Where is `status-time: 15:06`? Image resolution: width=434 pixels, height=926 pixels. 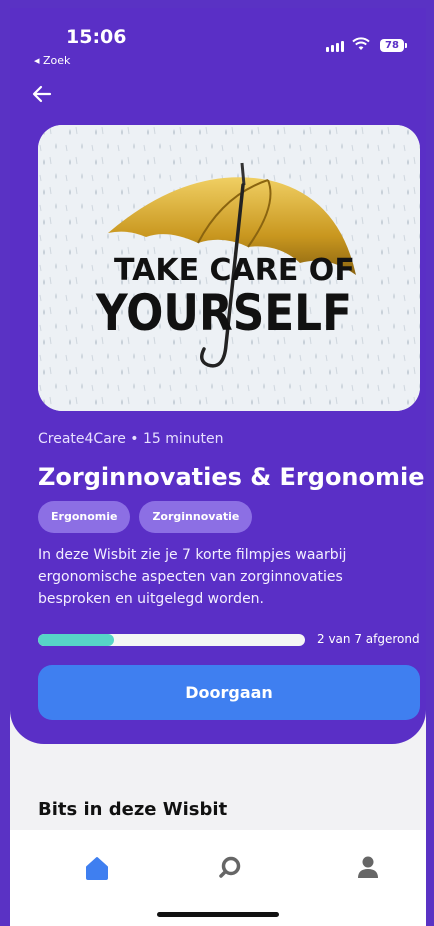
status-time: 15:06 is located at coordinates (96, 37).